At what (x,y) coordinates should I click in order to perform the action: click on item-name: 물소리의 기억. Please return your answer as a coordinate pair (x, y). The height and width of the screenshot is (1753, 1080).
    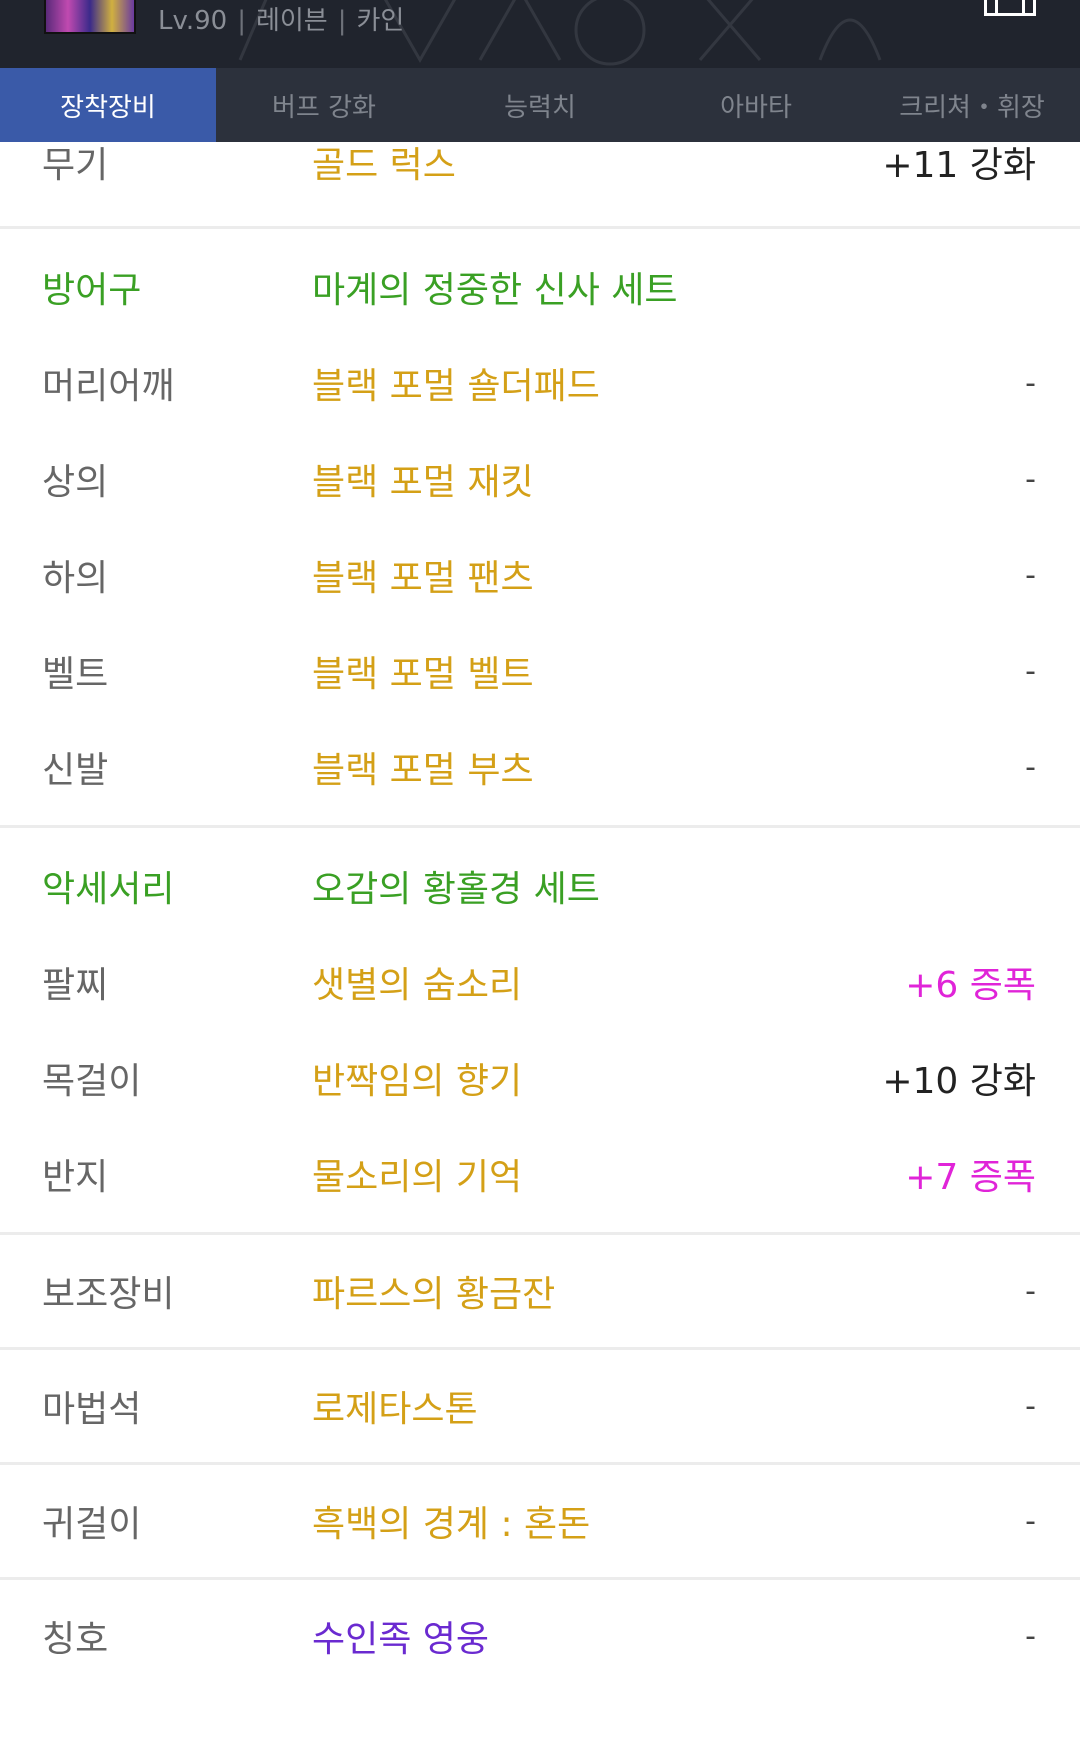
    Looking at the image, I should click on (417, 1177).